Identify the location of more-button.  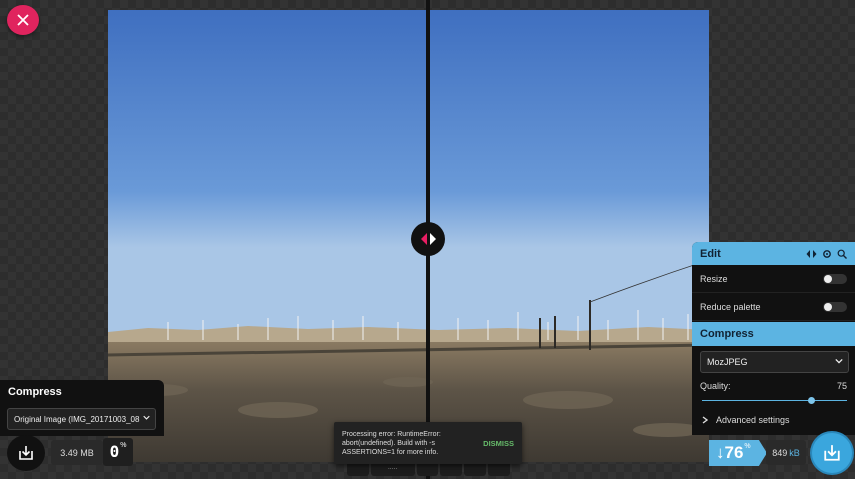
(499, 470).